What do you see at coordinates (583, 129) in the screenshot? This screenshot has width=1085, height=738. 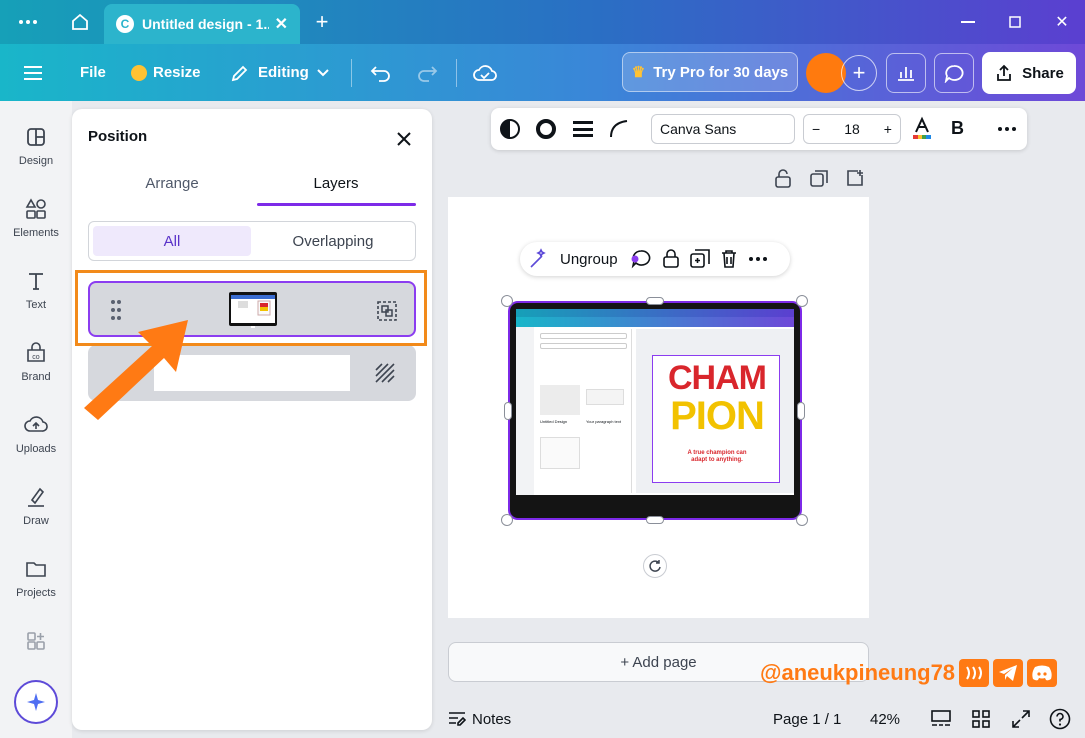 I see `line-weight-icon` at bounding box center [583, 129].